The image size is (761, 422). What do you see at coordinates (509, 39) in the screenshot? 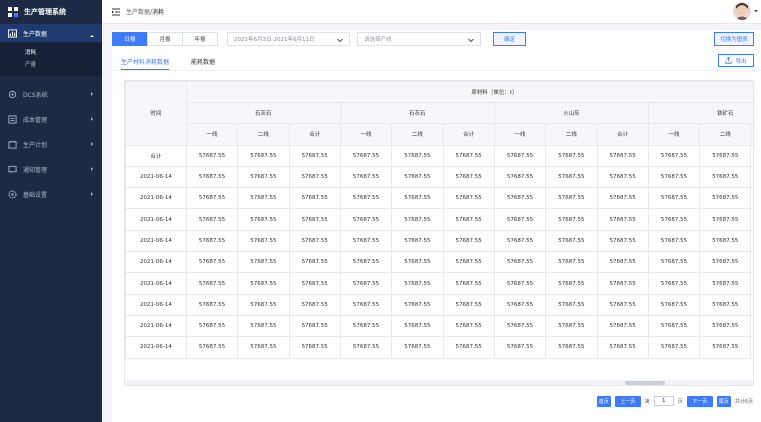
I see `confirm-button: 确定` at bounding box center [509, 39].